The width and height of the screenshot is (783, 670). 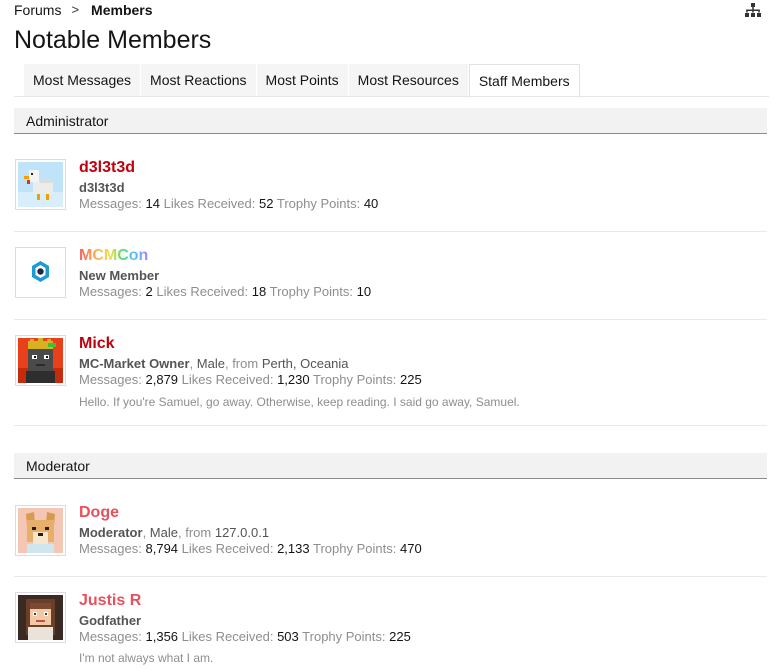 What do you see at coordinates (99, 513) in the screenshot?
I see `member-name: Doge` at bounding box center [99, 513].